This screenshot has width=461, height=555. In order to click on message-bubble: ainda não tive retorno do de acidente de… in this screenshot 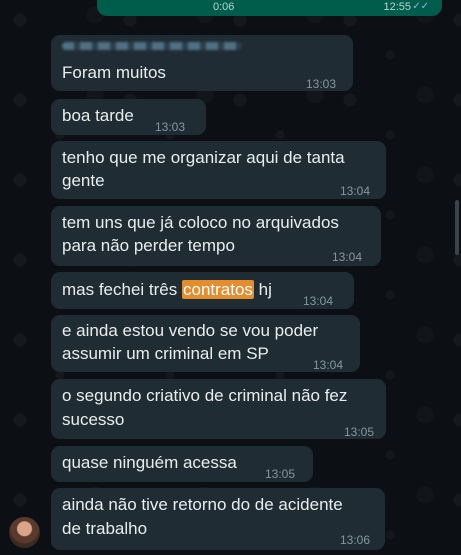, I will do `click(218, 519)`.